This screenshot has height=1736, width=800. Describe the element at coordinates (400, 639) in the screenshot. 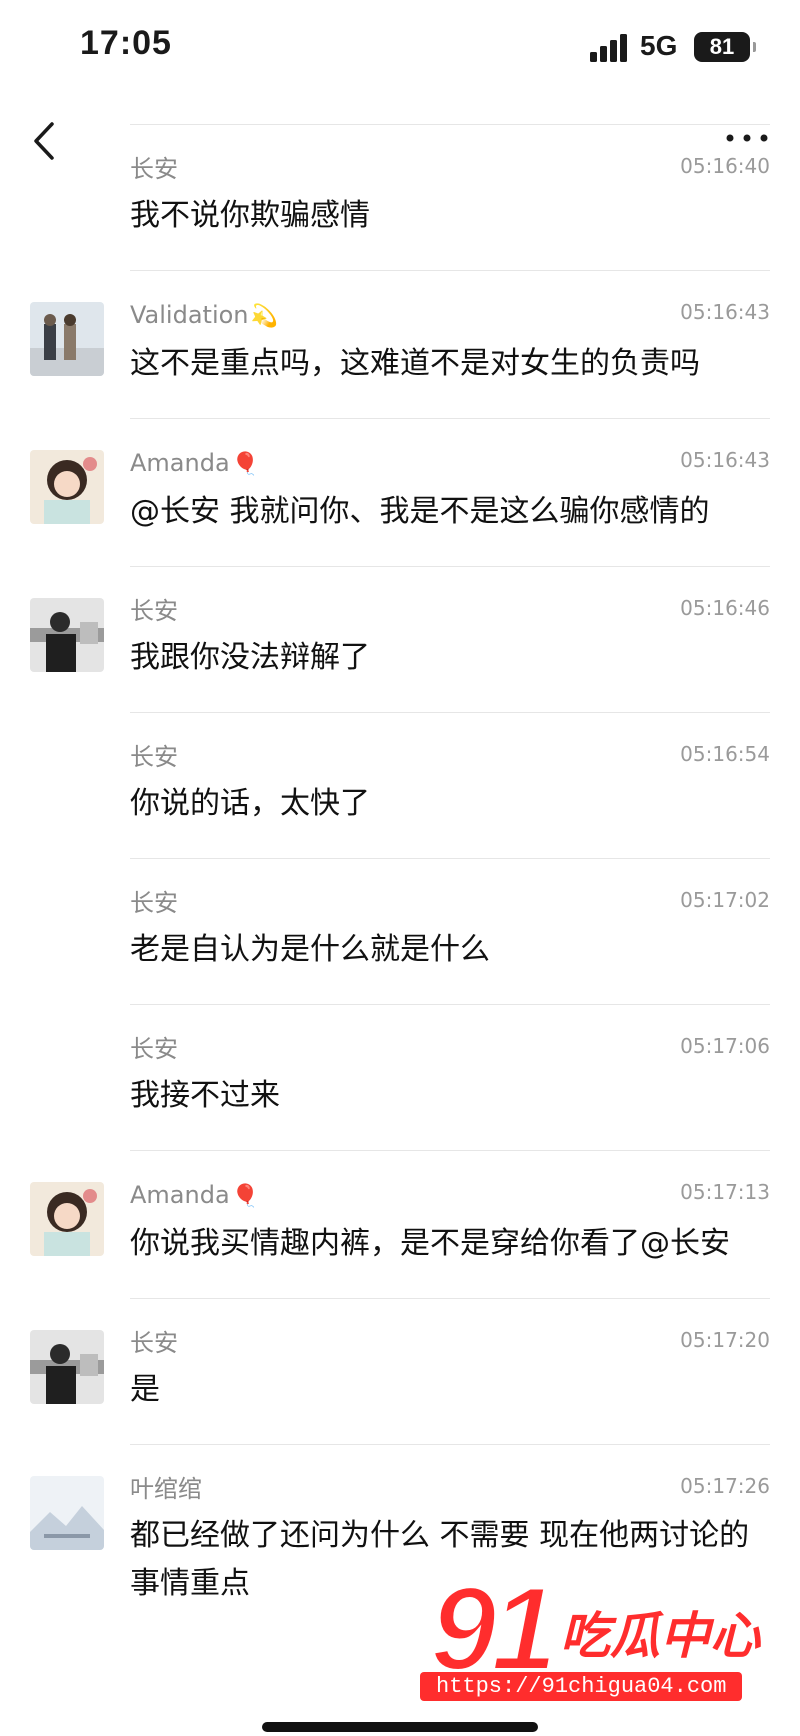

I see `message-row: 长安 05:16:46 我跟你没法辩解了` at that location.